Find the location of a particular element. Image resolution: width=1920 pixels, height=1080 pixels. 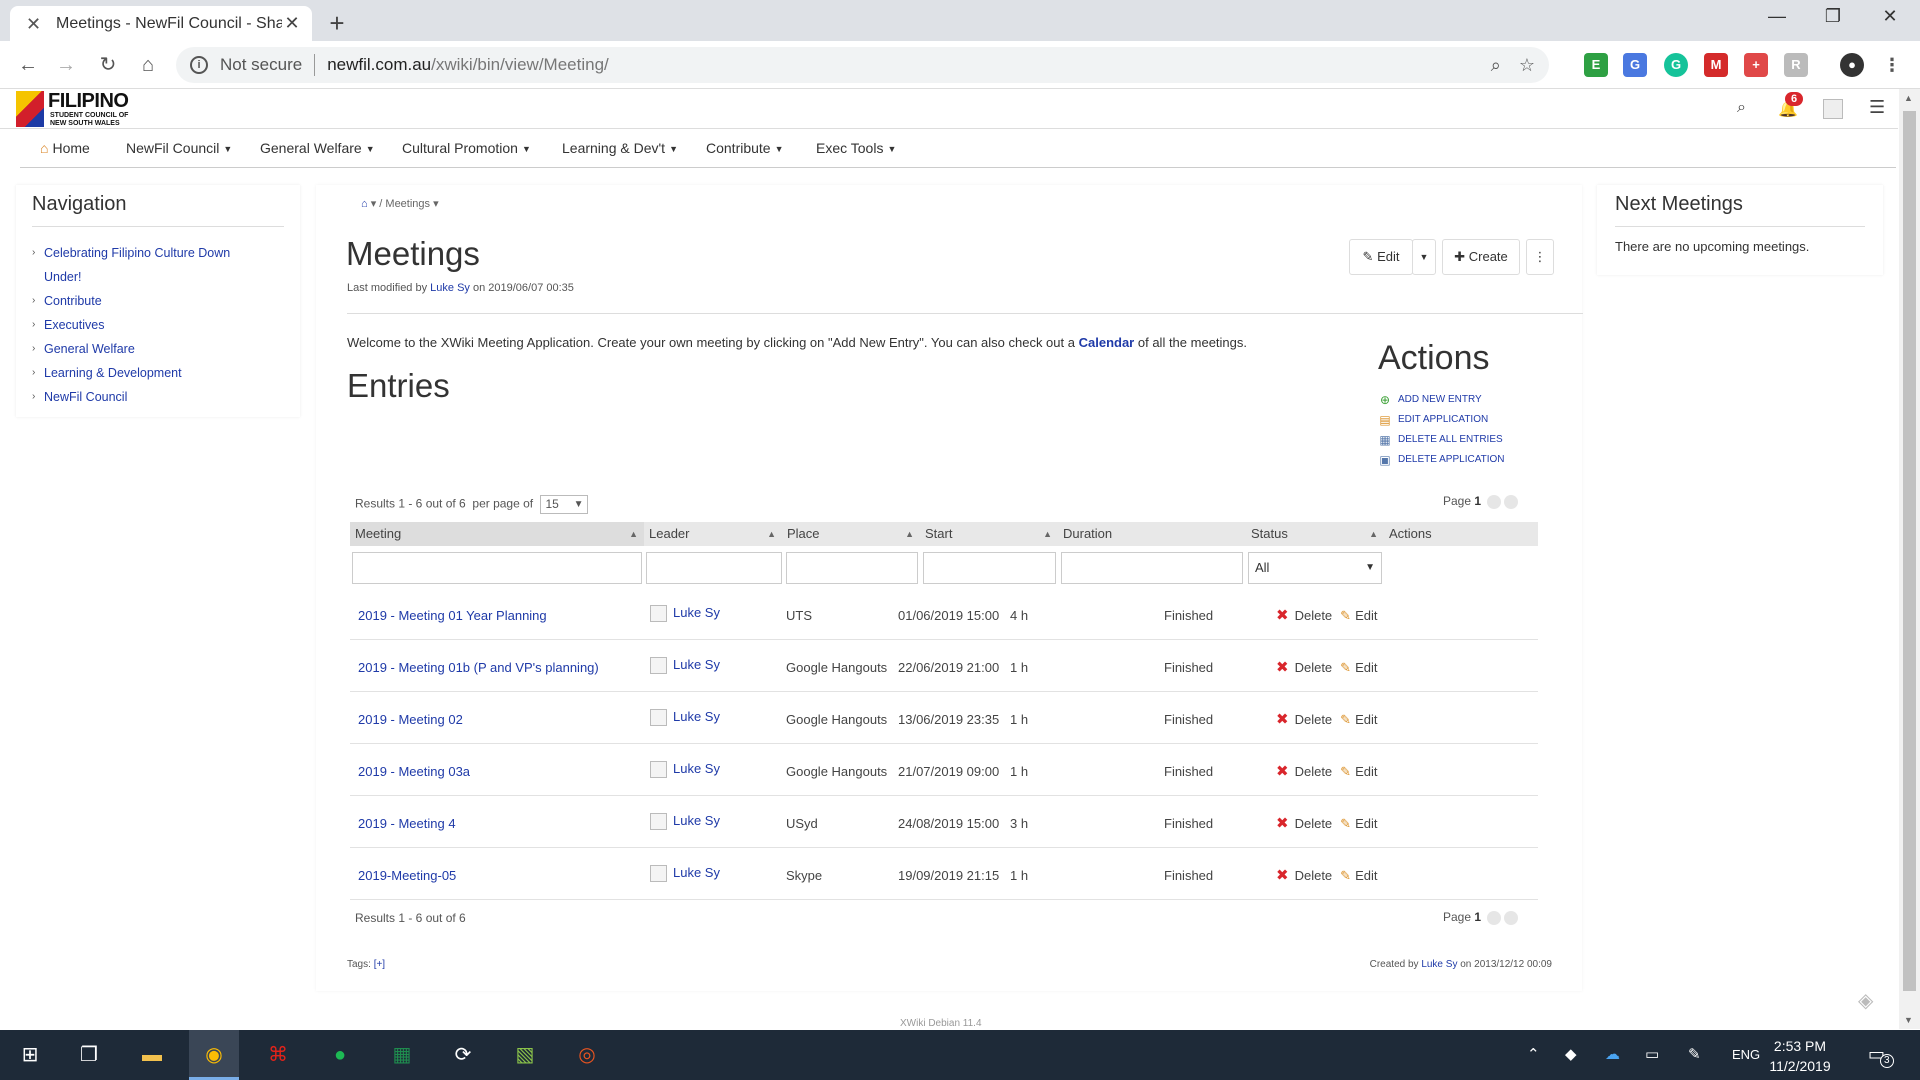

minimize-button: — is located at coordinates (1777, 16).